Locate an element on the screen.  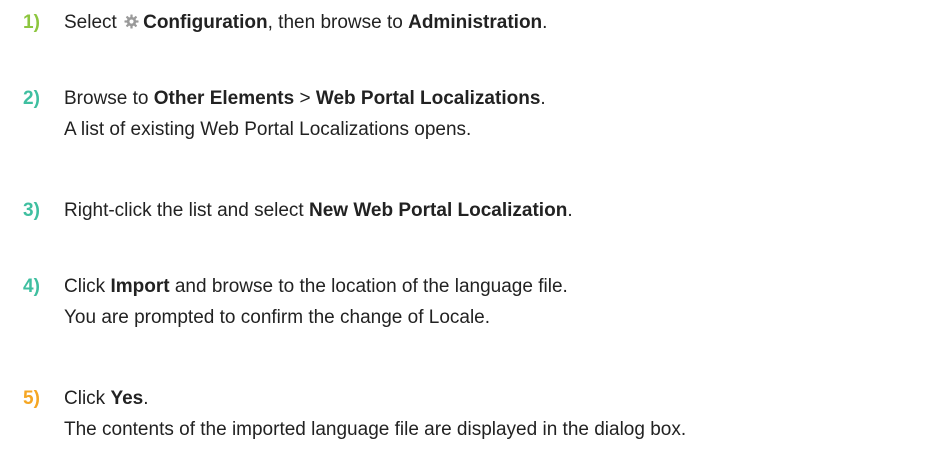
step-number: 2) is located at coordinates (31, 98).